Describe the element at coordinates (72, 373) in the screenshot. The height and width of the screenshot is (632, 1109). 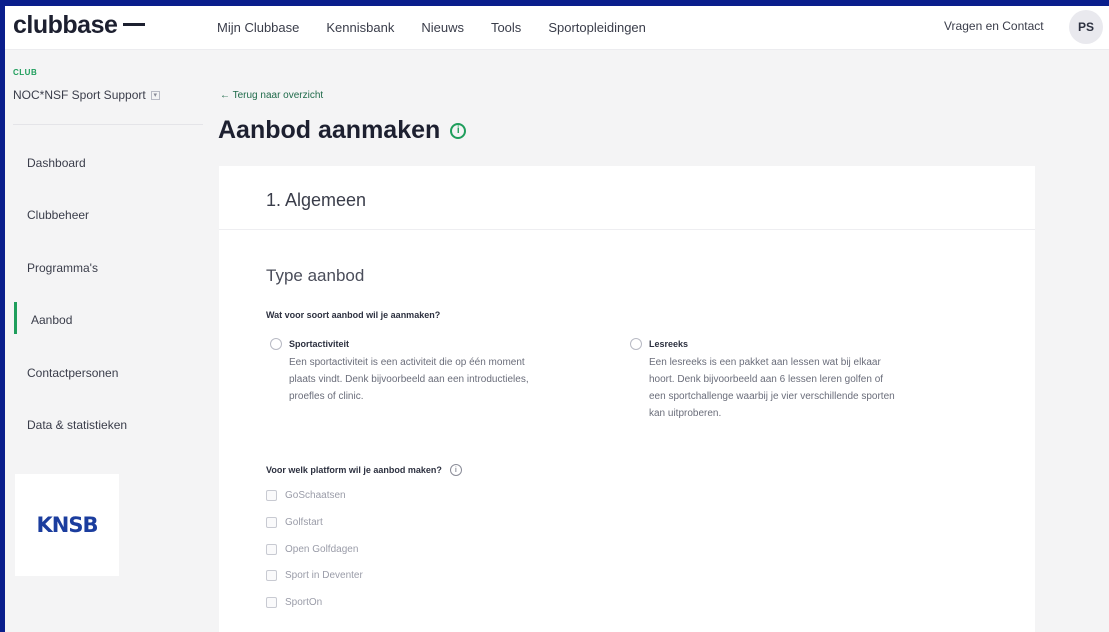
I see `sidebar-item-contactpersonen: Contactpersonen` at that location.